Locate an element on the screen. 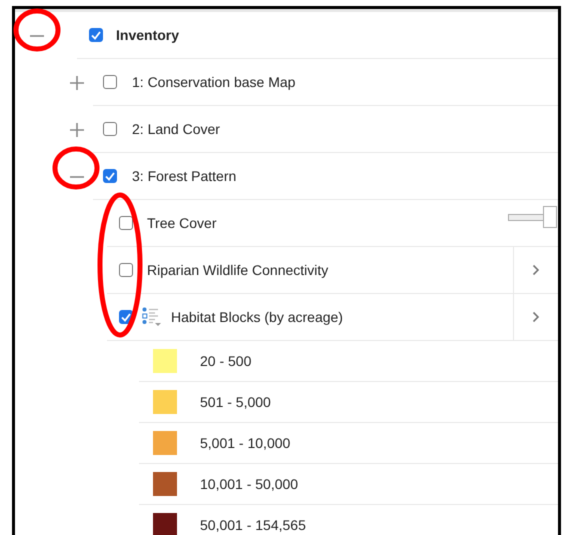 This screenshot has height=535, width=562. legend-label: 20 - 500 is located at coordinates (226, 361).